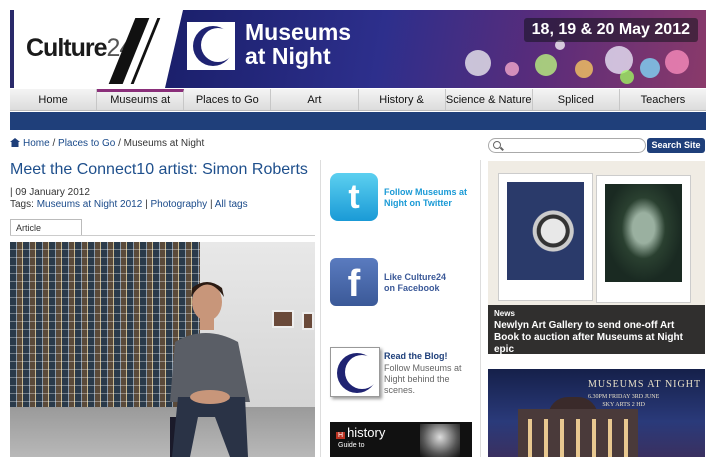 This screenshot has width=715, height=457. I want to click on museums-at-night-banner: Museums at Night 18, 19 & 20 May 2012, so click(435, 49).